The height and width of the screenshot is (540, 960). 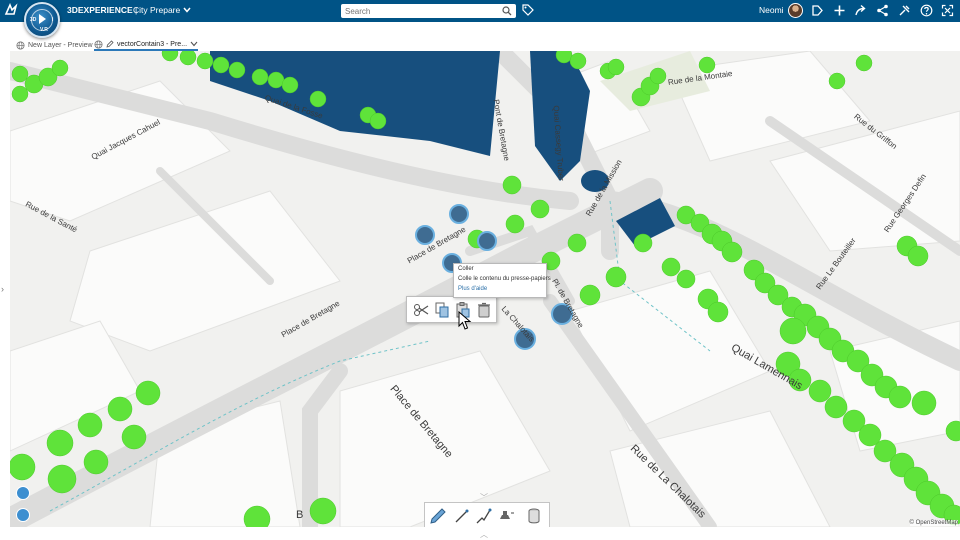 What do you see at coordinates (904, 10) in the screenshot?
I see `tools-icon` at bounding box center [904, 10].